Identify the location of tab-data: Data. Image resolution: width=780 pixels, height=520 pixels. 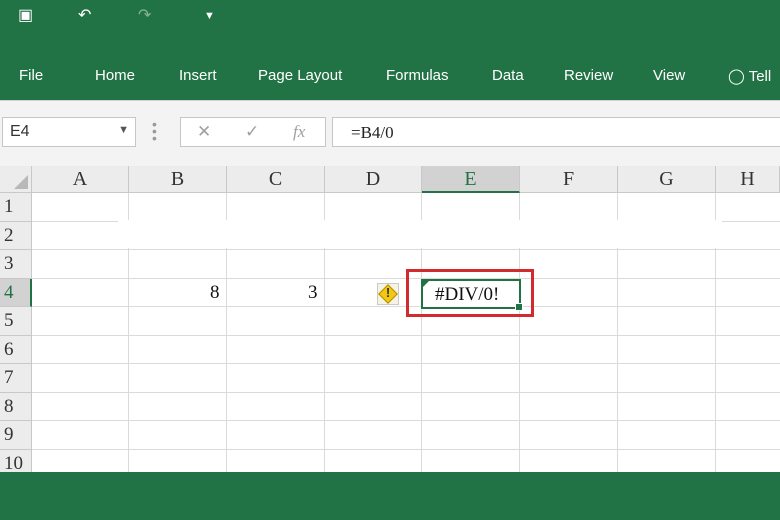
(508, 75).